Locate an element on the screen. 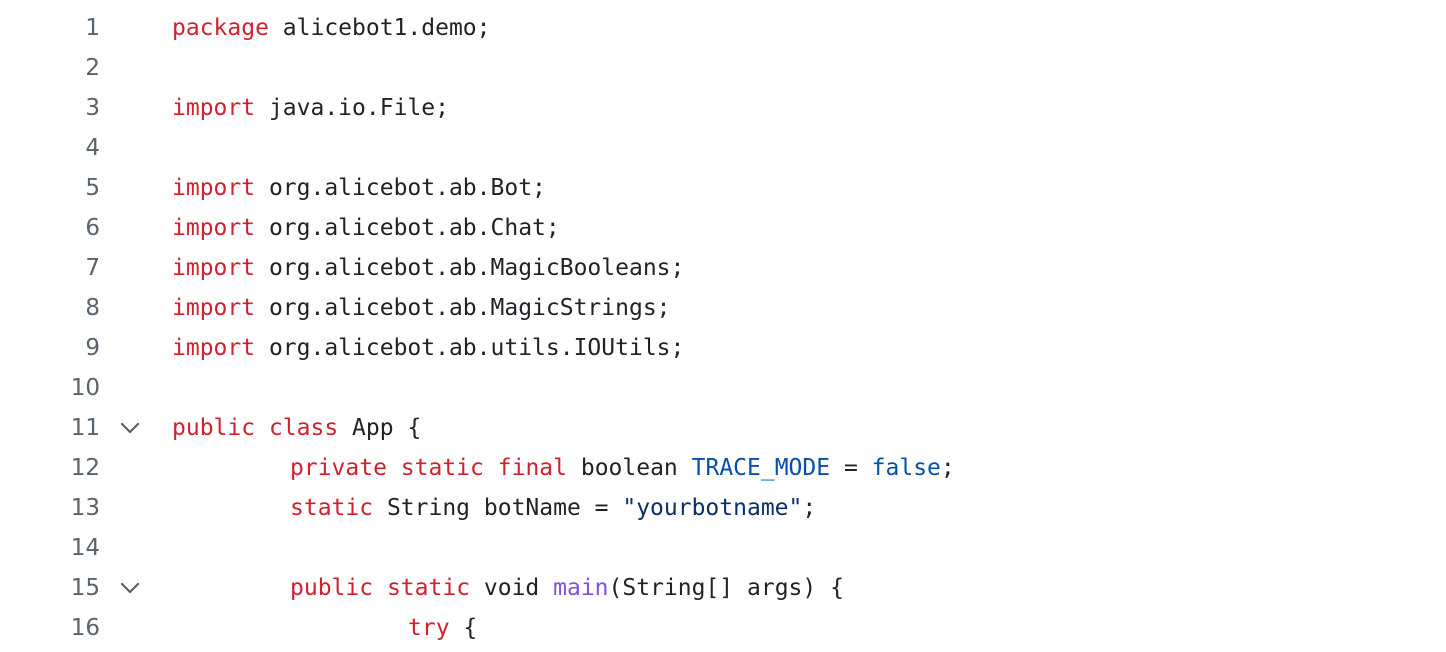 The height and width of the screenshot is (652, 1446). token-plain: String botName = is located at coordinates (498, 508).